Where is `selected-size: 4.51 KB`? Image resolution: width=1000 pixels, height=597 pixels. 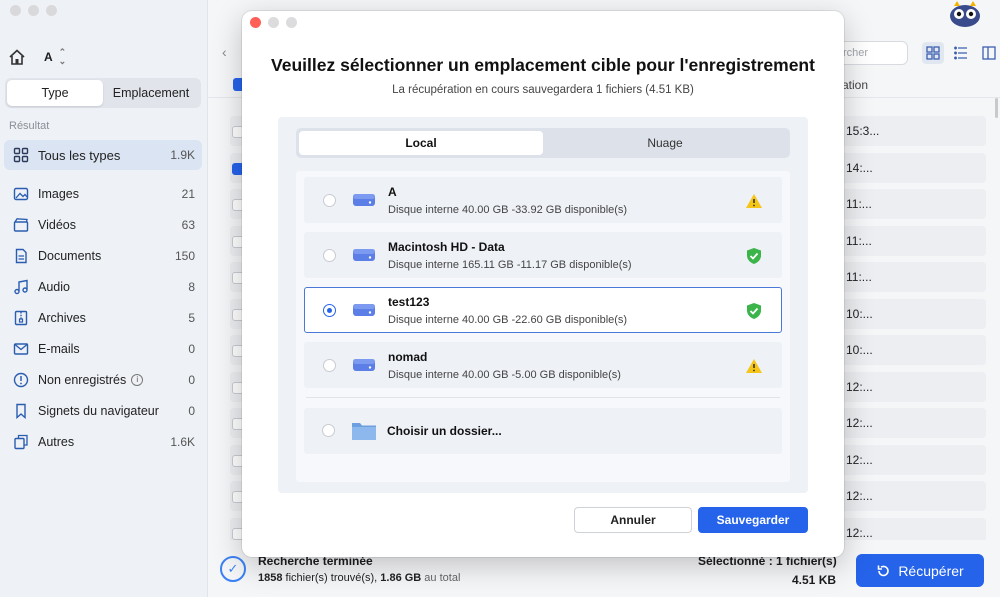 selected-size: 4.51 KB is located at coordinates (814, 580).